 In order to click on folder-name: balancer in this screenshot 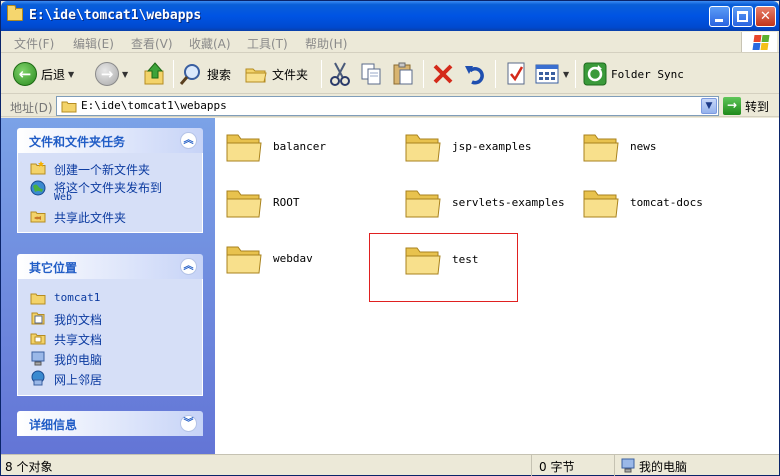, I will do `click(299, 146)`.